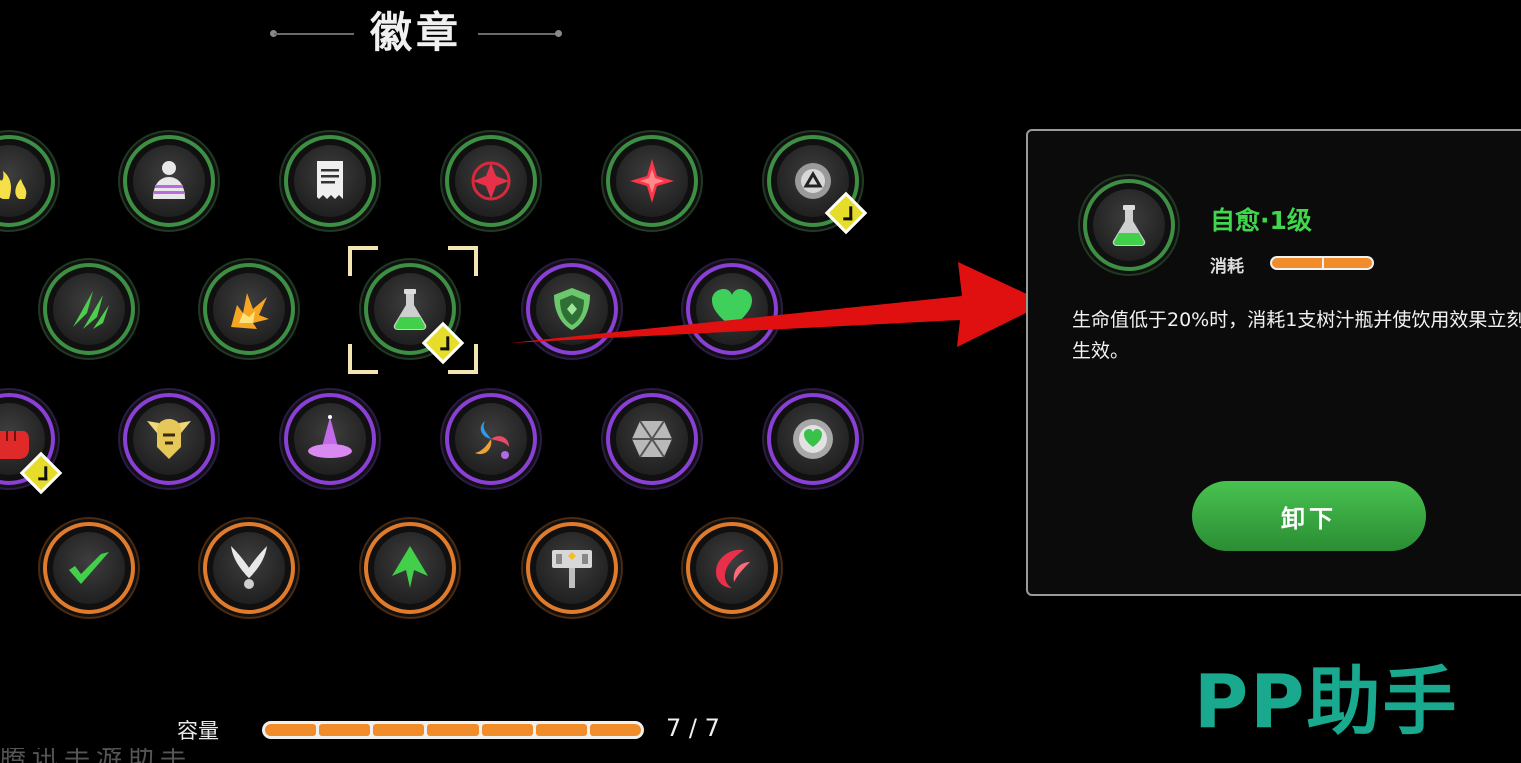  I want to click on cost-bar-fill, so click(1322, 263).